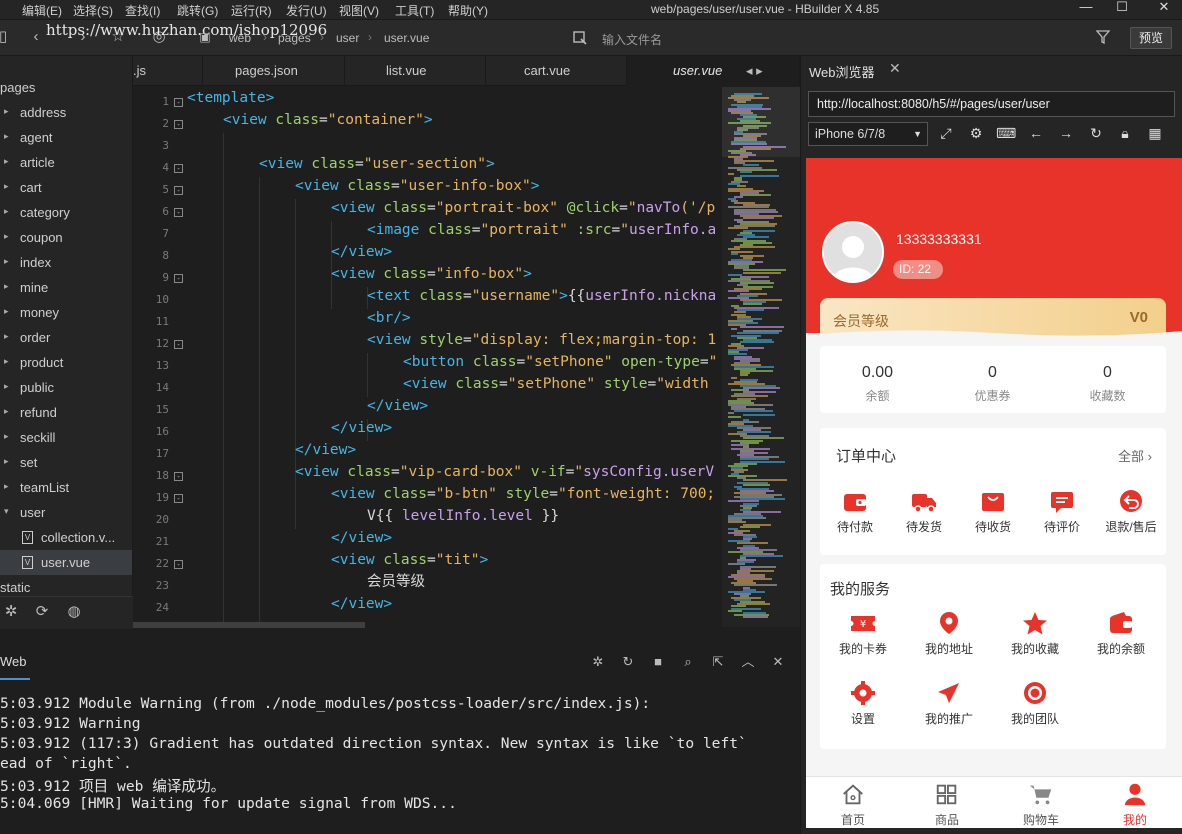  What do you see at coordinates (66, 562) in the screenshot?
I see `tree-file: Vuser.vue` at bounding box center [66, 562].